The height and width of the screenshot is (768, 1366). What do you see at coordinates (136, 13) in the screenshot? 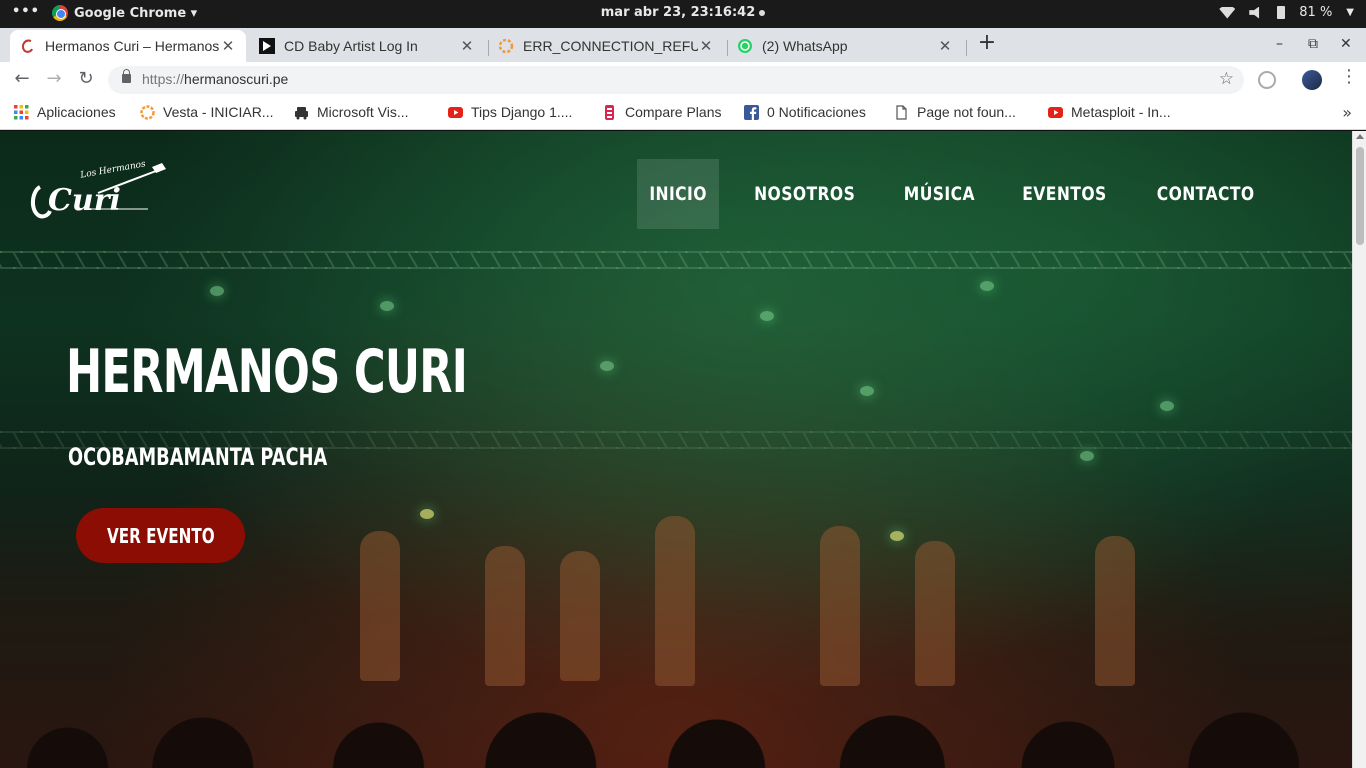
I see `app-menu-label: Google Chrome ▾` at bounding box center [136, 13].